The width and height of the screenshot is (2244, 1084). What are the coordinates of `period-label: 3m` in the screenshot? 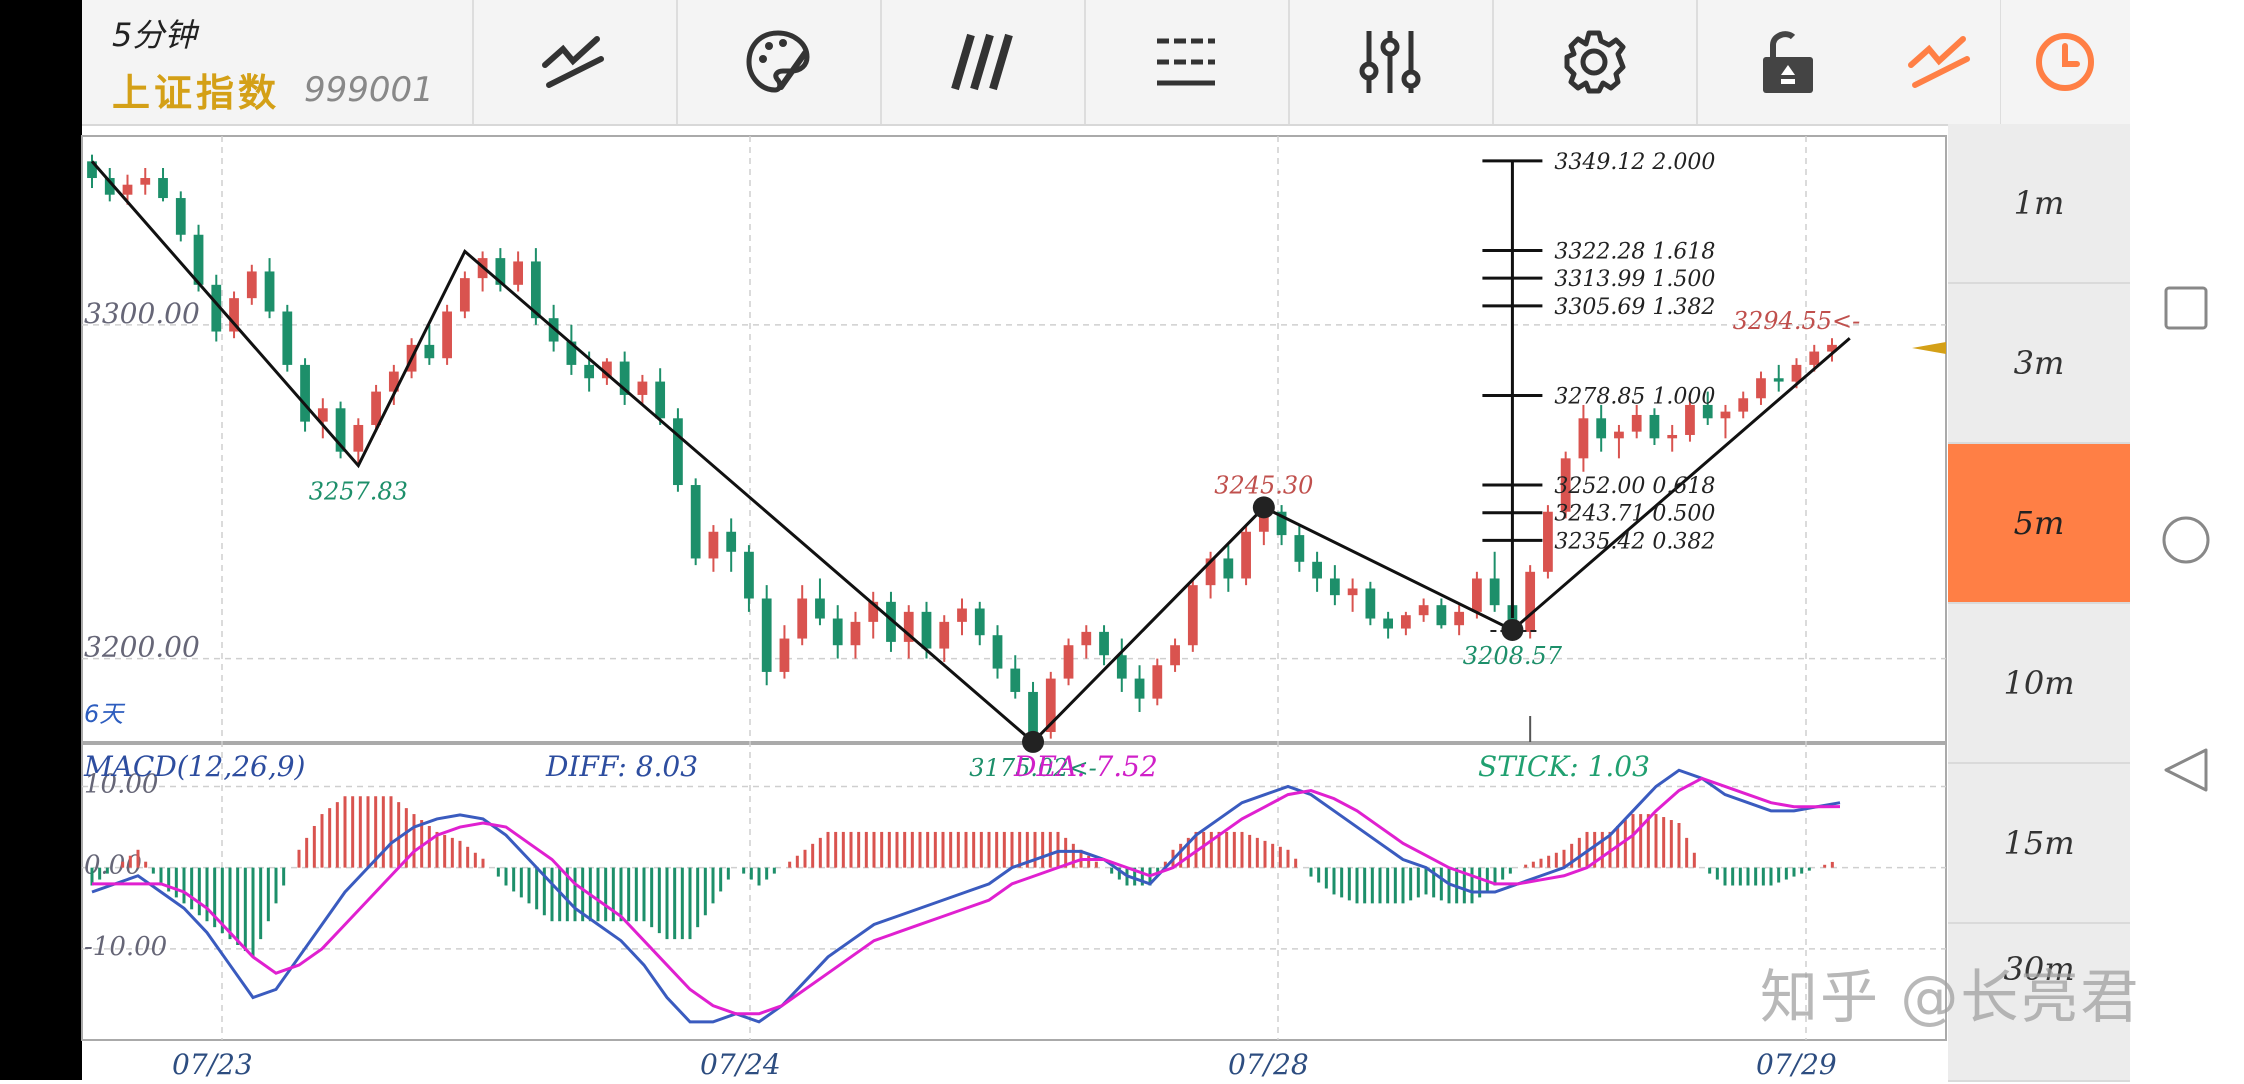 It's located at (2039, 363).